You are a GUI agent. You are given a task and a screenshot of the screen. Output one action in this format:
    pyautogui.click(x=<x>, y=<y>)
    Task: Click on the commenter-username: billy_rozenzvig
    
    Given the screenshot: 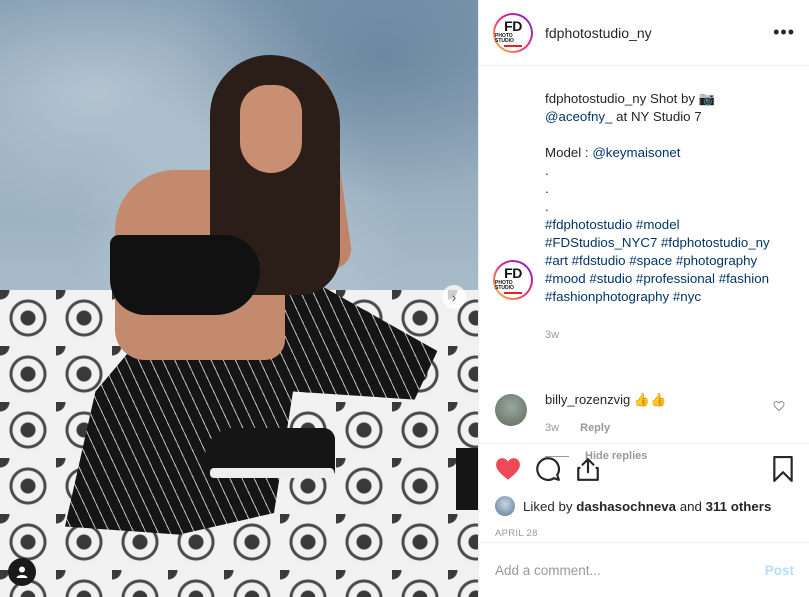 What is the action you would take?
    pyautogui.click(x=587, y=399)
    